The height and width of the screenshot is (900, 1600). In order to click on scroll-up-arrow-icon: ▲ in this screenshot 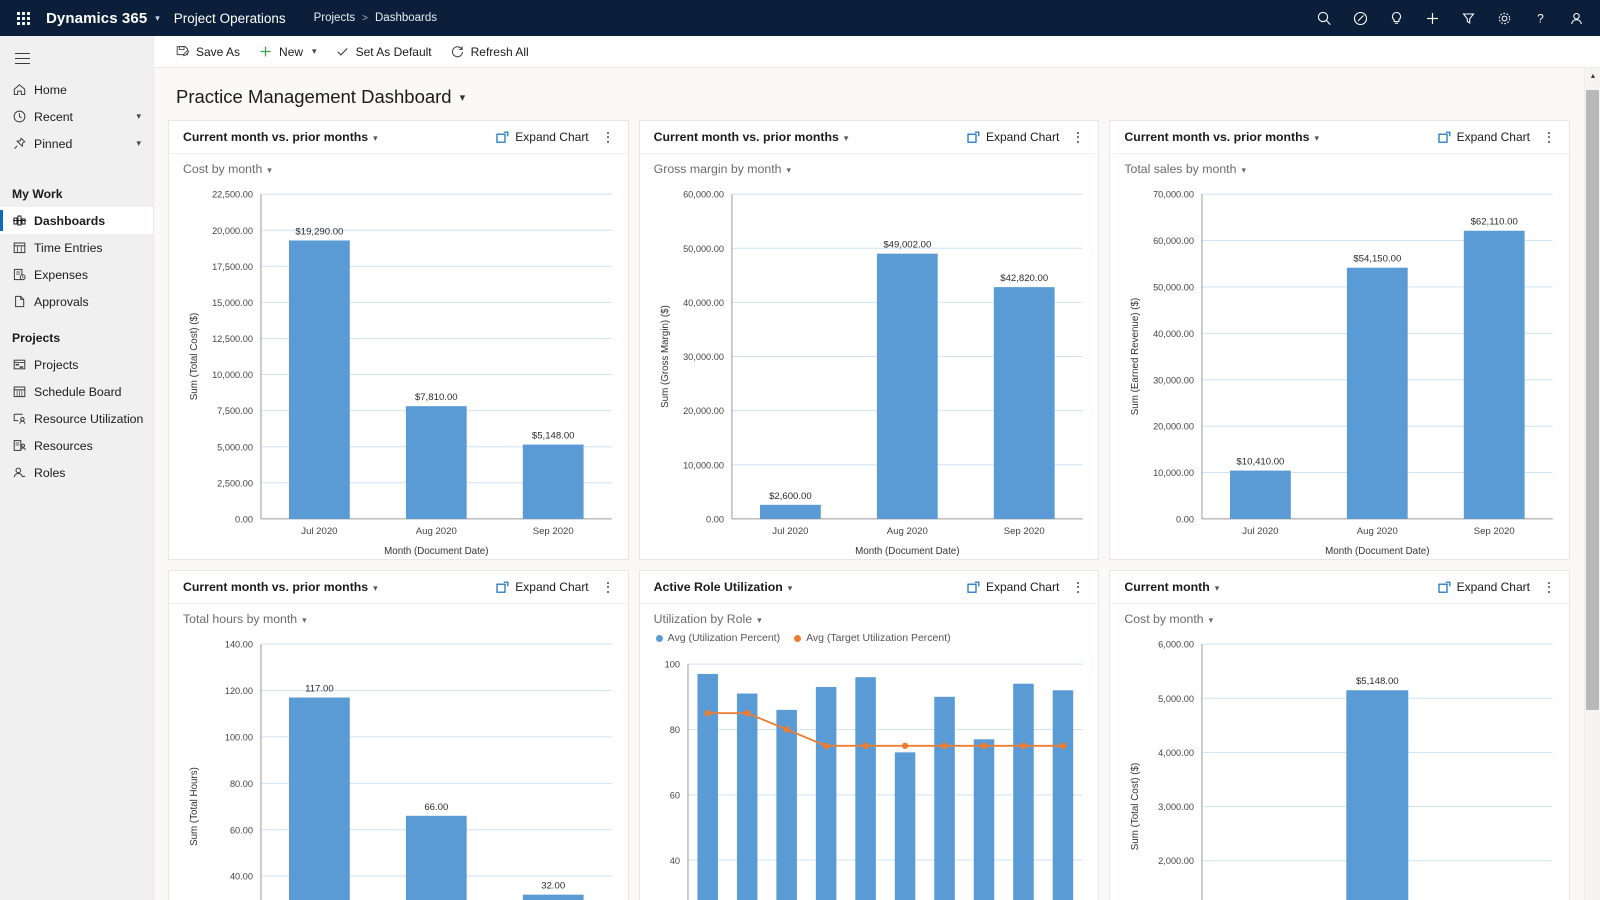, I will do `click(1592, 76)`.